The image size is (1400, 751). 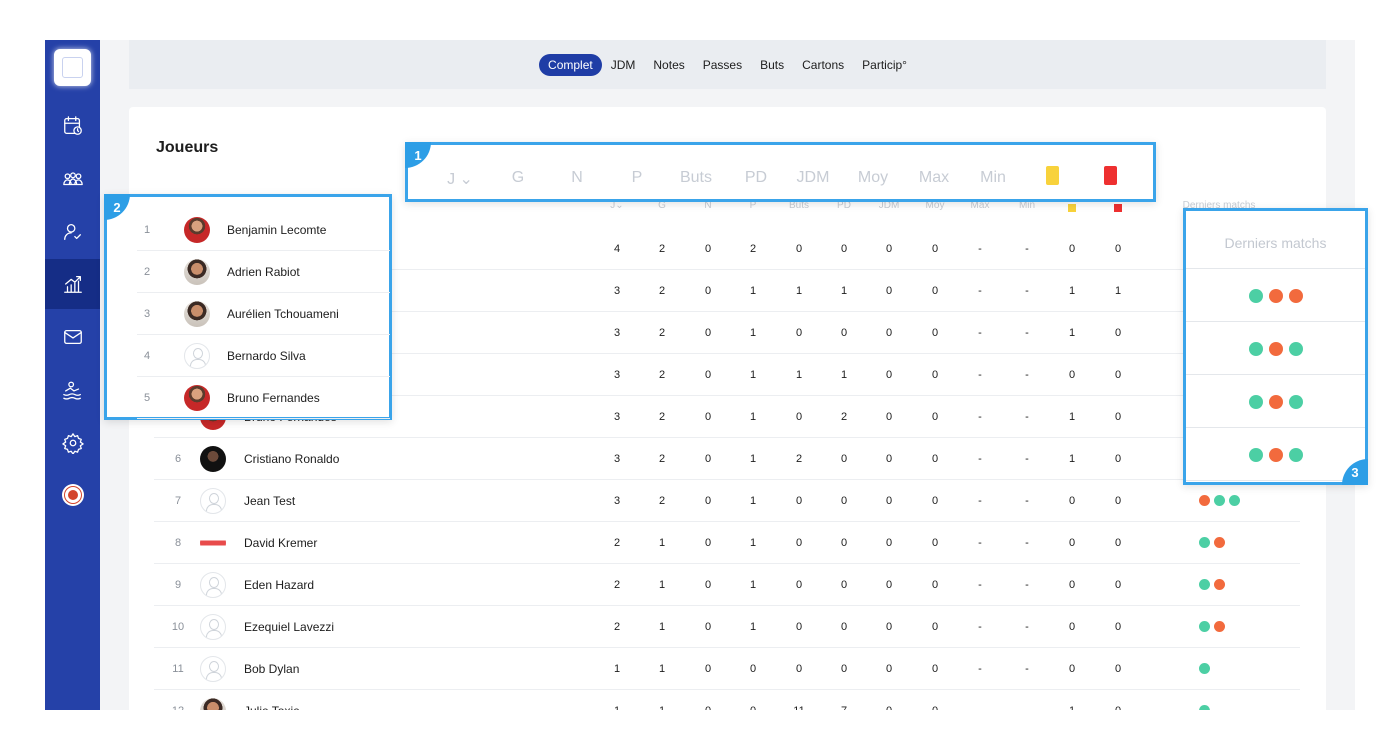 What do you see at coordinates (727, 669) in the screenshot?
I see `table-row: 11 Bob Dylan 1 1 0 0 0 0 0 0- -0 0` at bounding box center [727, 669].